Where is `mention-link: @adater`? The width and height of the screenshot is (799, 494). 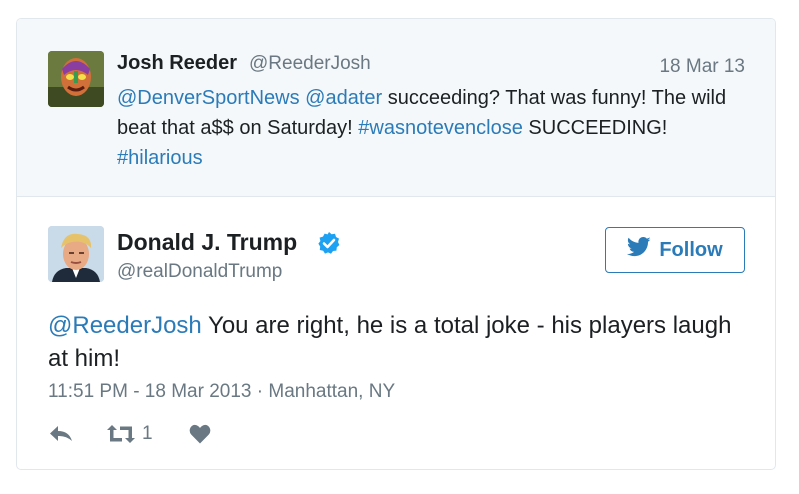 mention-link: @adater is located at coordinates (343, 98).